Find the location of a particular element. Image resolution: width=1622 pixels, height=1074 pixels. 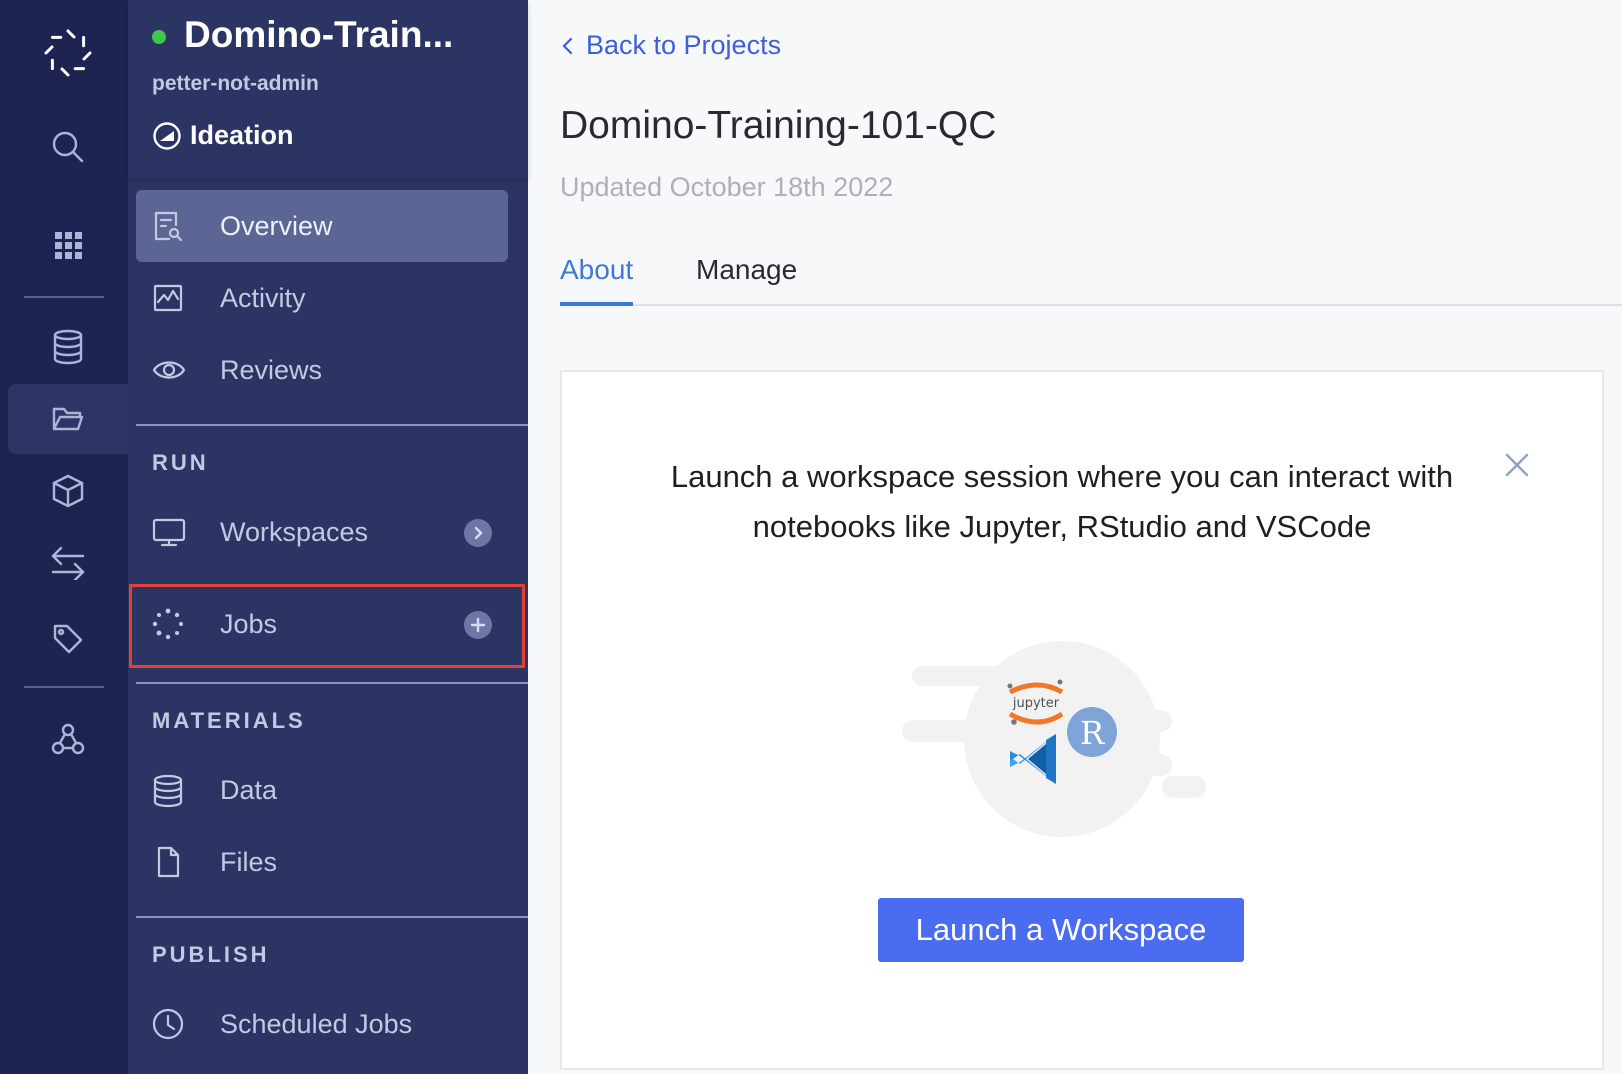

project-tabs: About Manage is located at coordinates (1091, 280).